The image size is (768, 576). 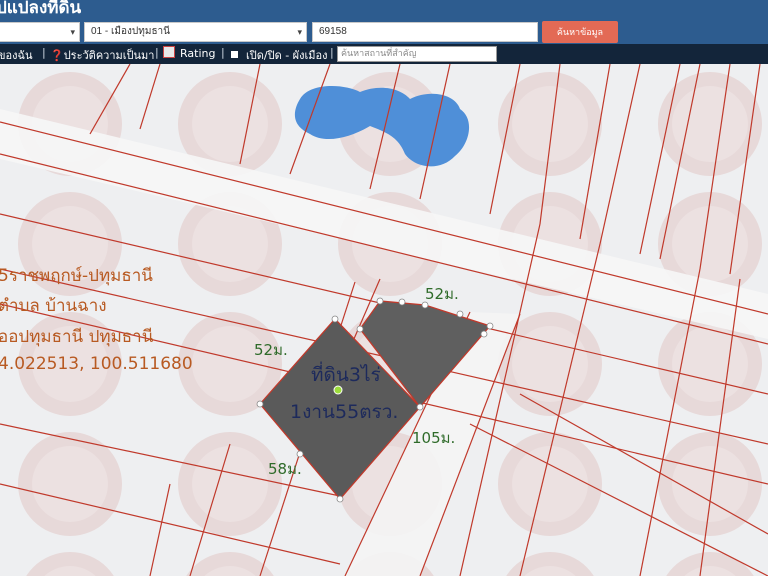 What do you see at coordinates (16, 55) in the screenshot?
I see `toolbar-item-mine: ของฉัน` at bounding box center [16, 55].